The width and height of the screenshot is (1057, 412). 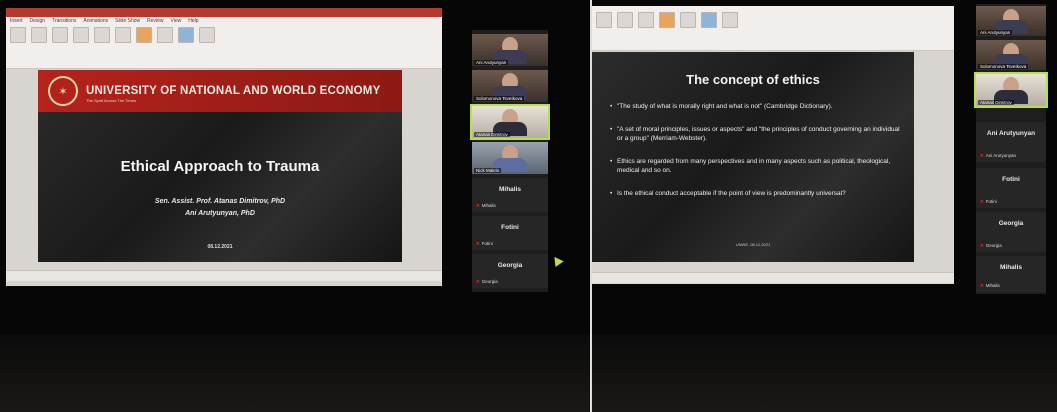 I want to click on participant-big-name: Mihalis, so click(x=1011, y=267).